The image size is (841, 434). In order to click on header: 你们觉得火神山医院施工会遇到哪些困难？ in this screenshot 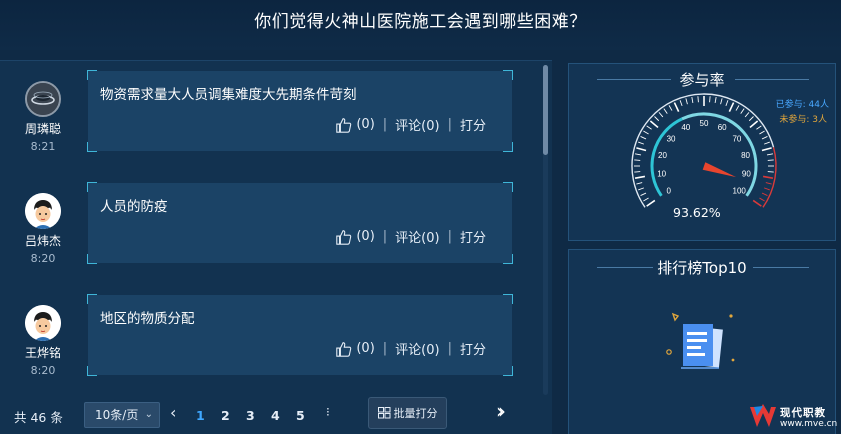, I will do `click(420, 25)`.